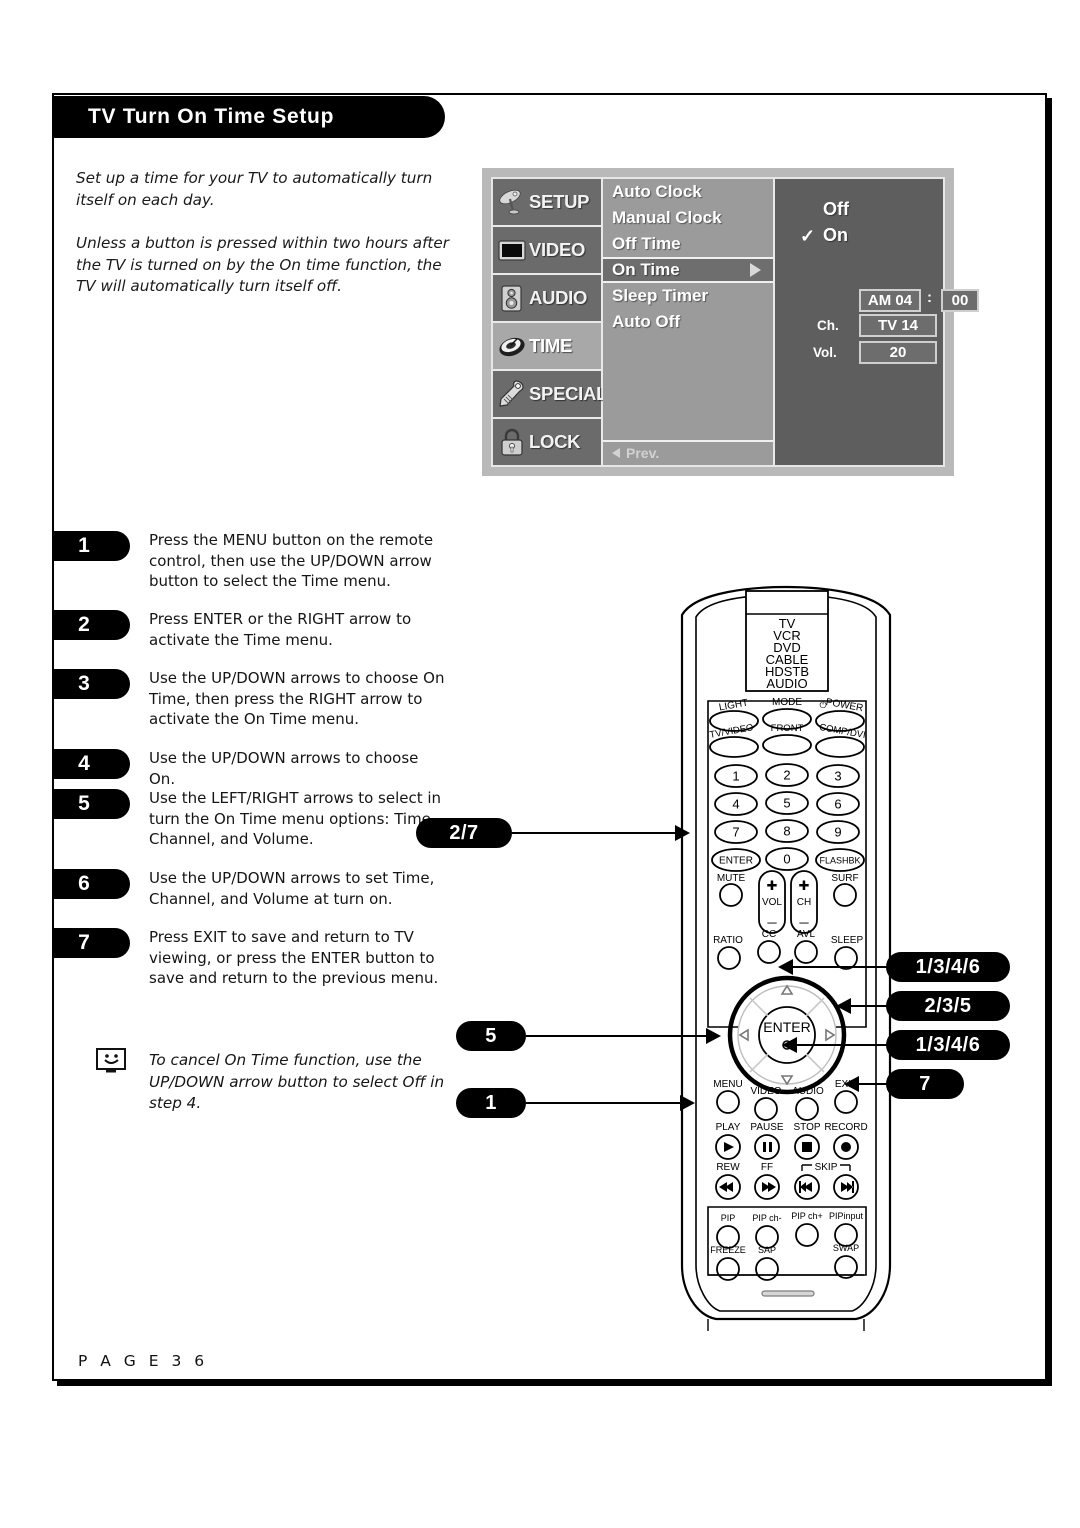  I want to click on svg-text: MODE, so click(787, 702).